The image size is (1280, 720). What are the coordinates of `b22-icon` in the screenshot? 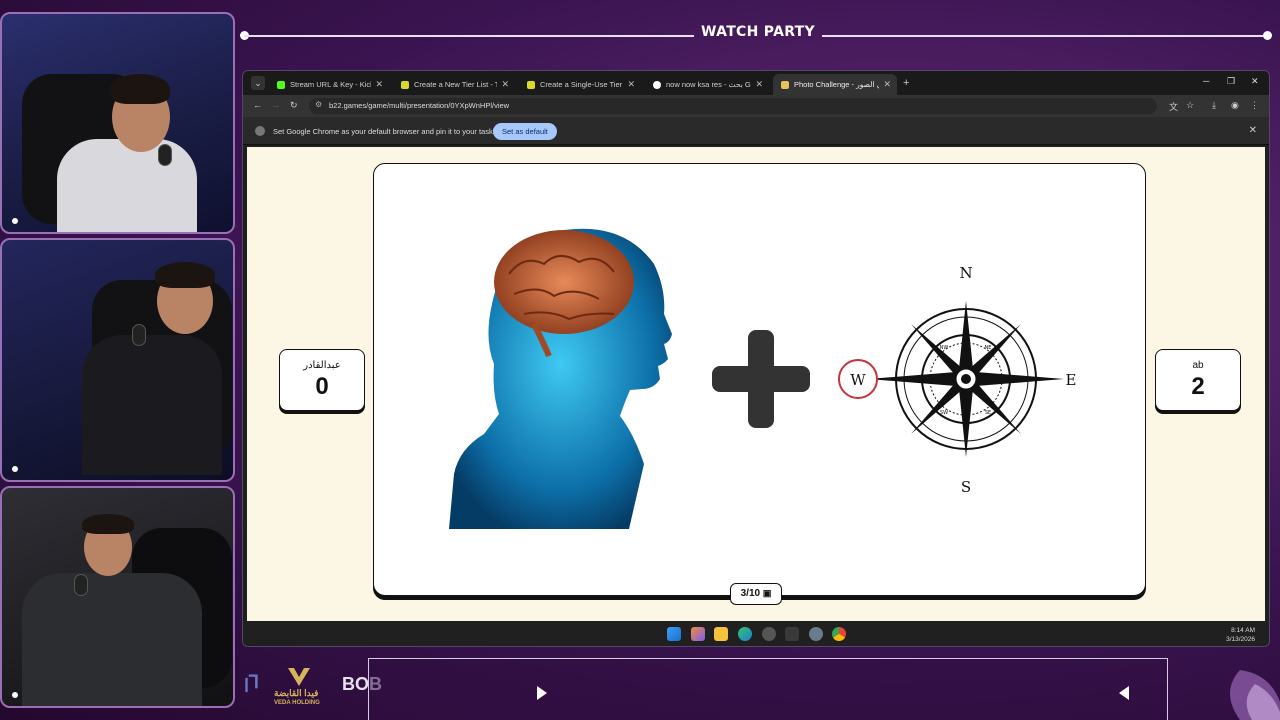 It's located at (785, 84).